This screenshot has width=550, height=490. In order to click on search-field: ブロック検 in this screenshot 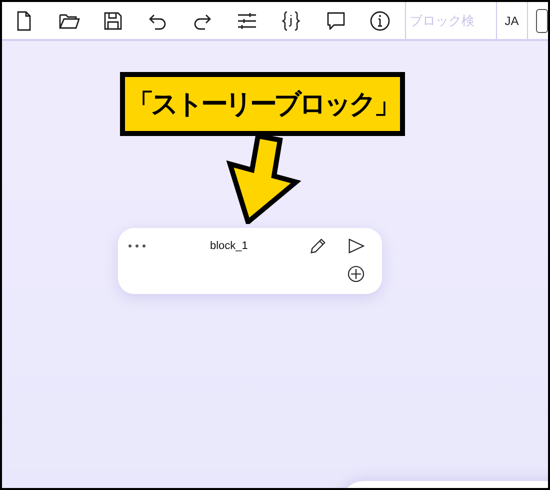, I will do `click(450, 20)`.